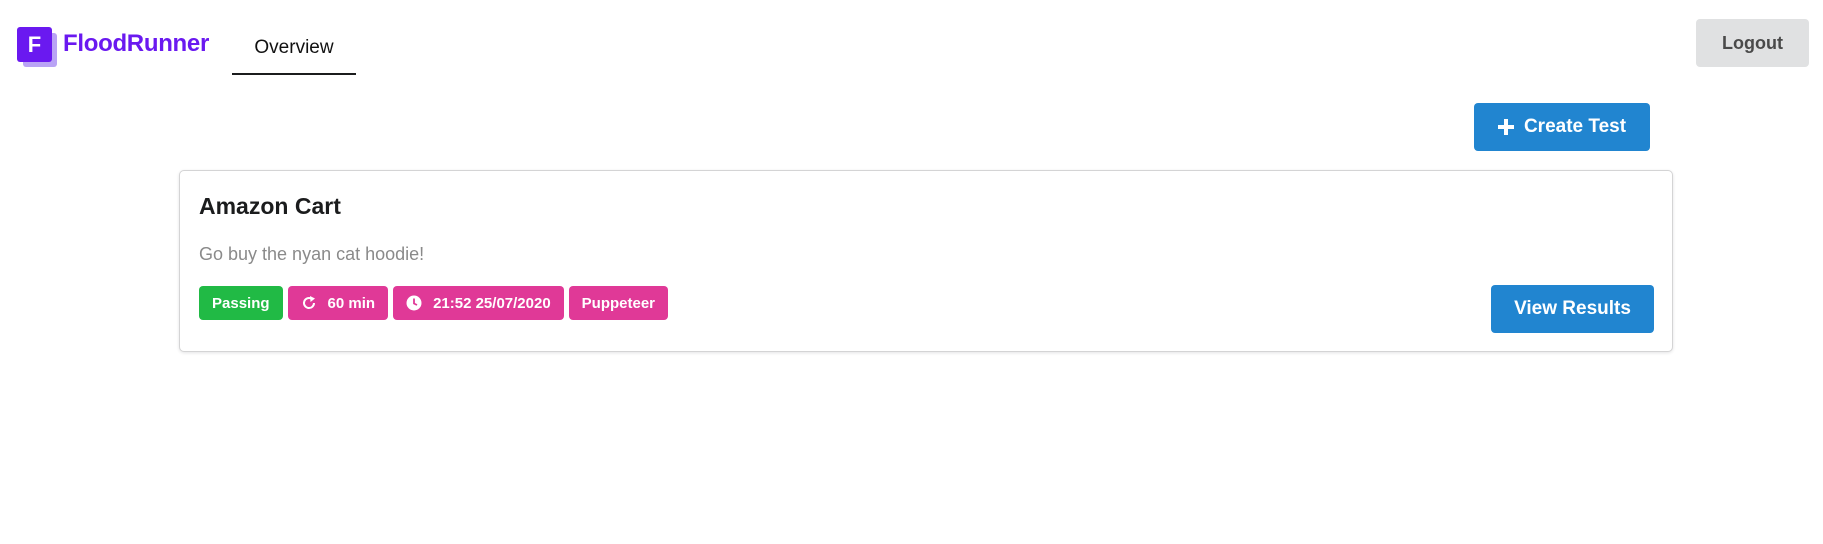 The height and width of the screenshot is (544, 1823). Describe the element at coordinates (312, 254) in the screenshot. I see `test-description: Go buy the nyan cat hoodie!` at that location.